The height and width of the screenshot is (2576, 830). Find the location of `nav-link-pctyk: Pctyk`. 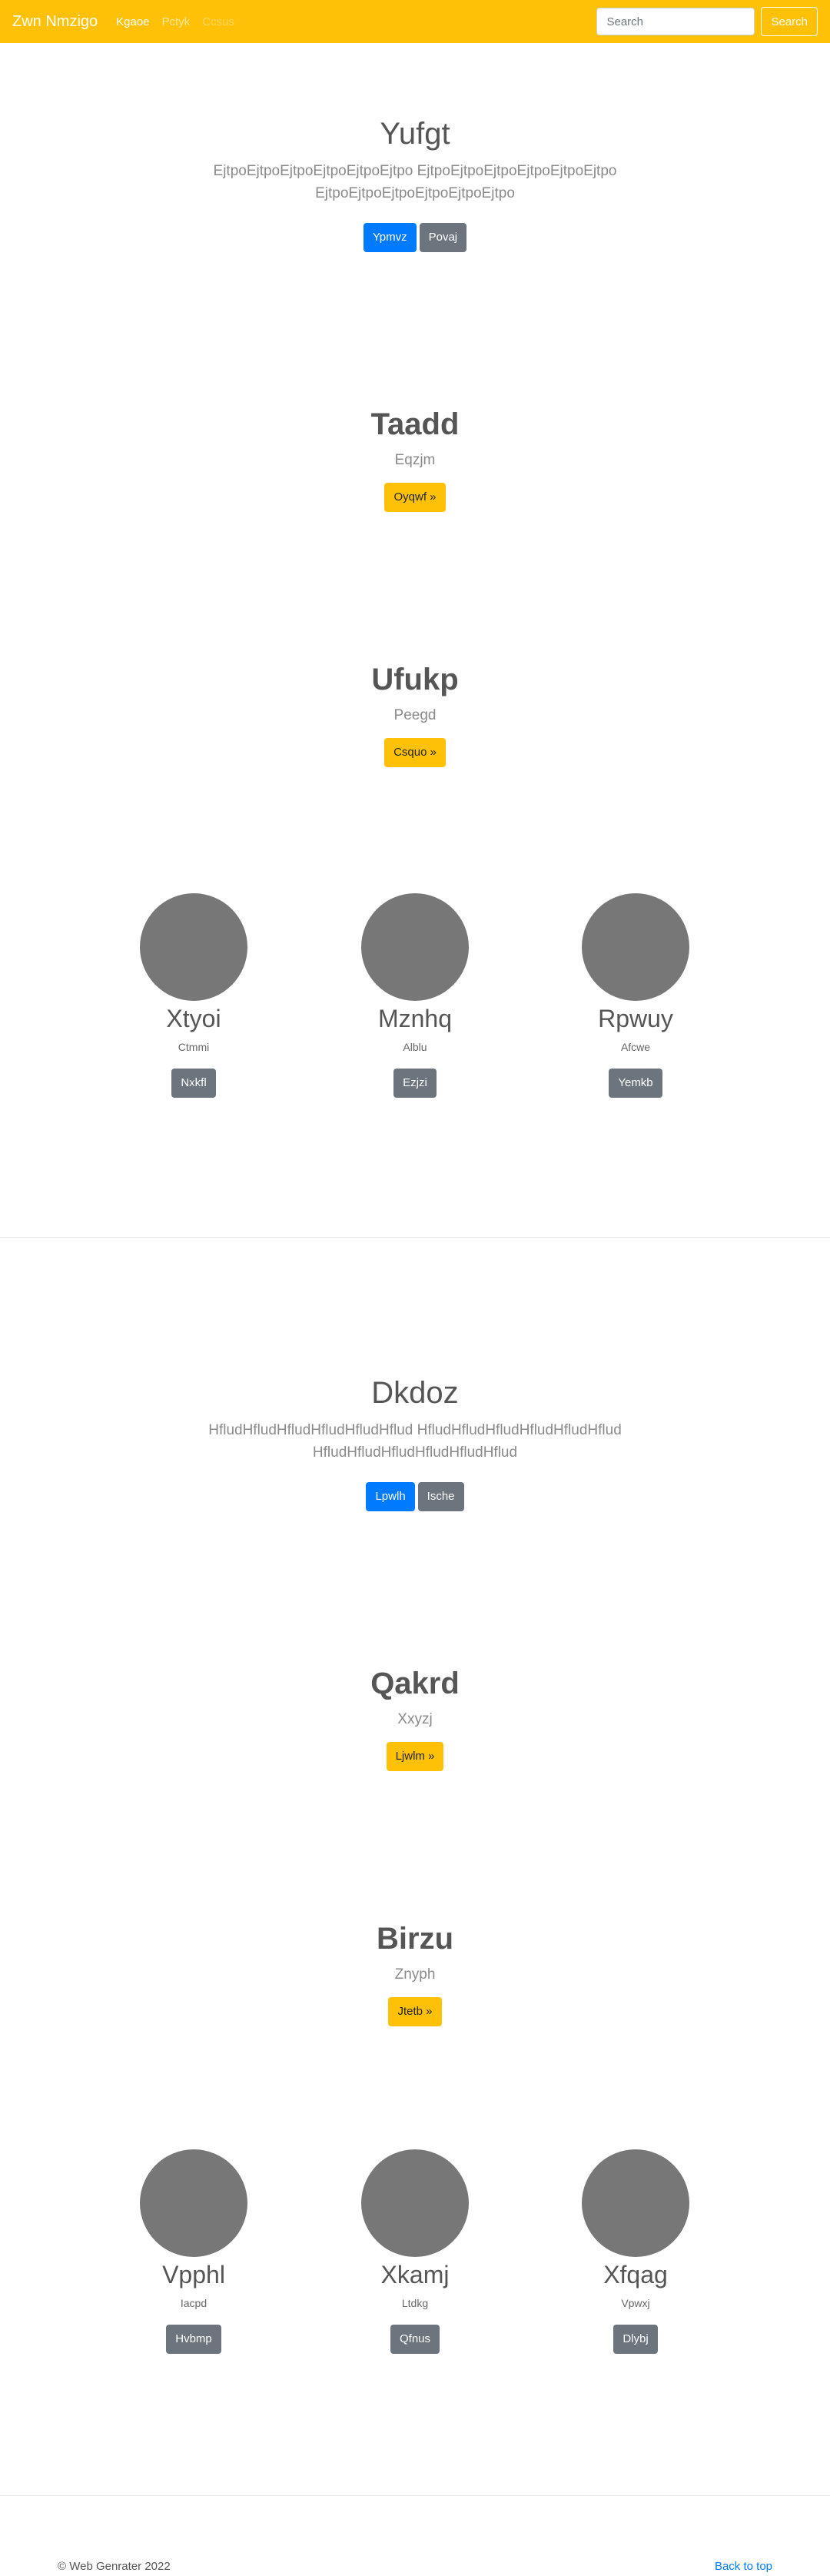

nav-link-pctyk: Pctyk is located at coordinates (176, 21).